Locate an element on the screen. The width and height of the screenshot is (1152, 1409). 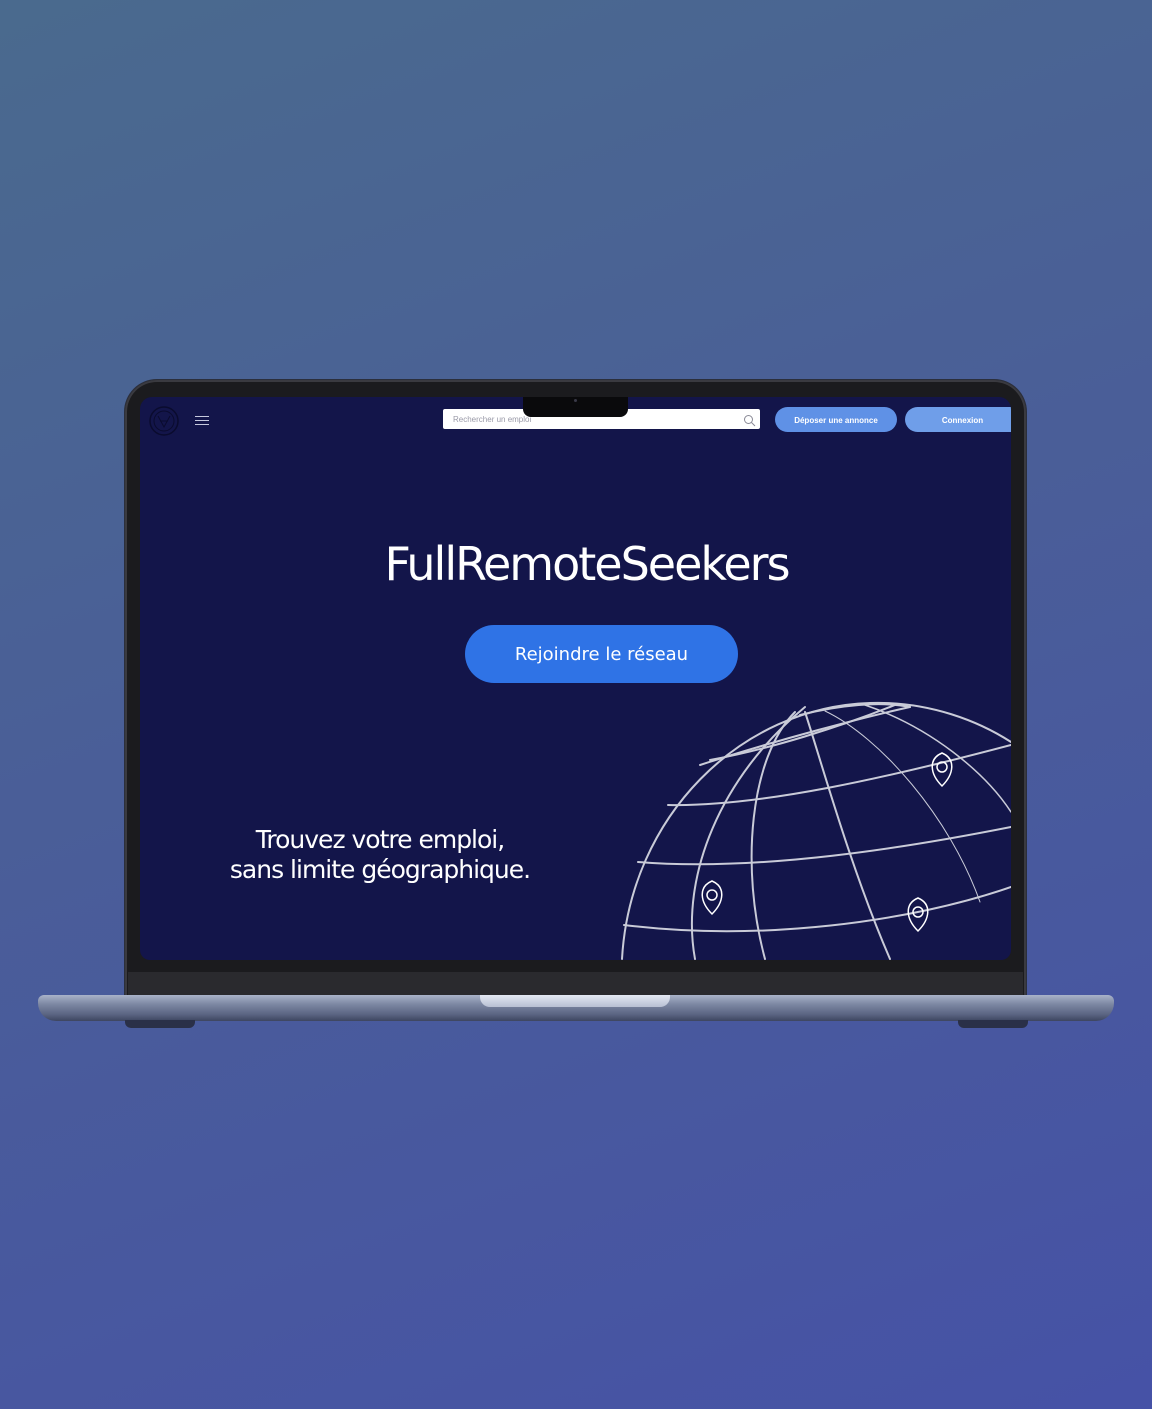
search-icon is located at coordinates (749, 419).